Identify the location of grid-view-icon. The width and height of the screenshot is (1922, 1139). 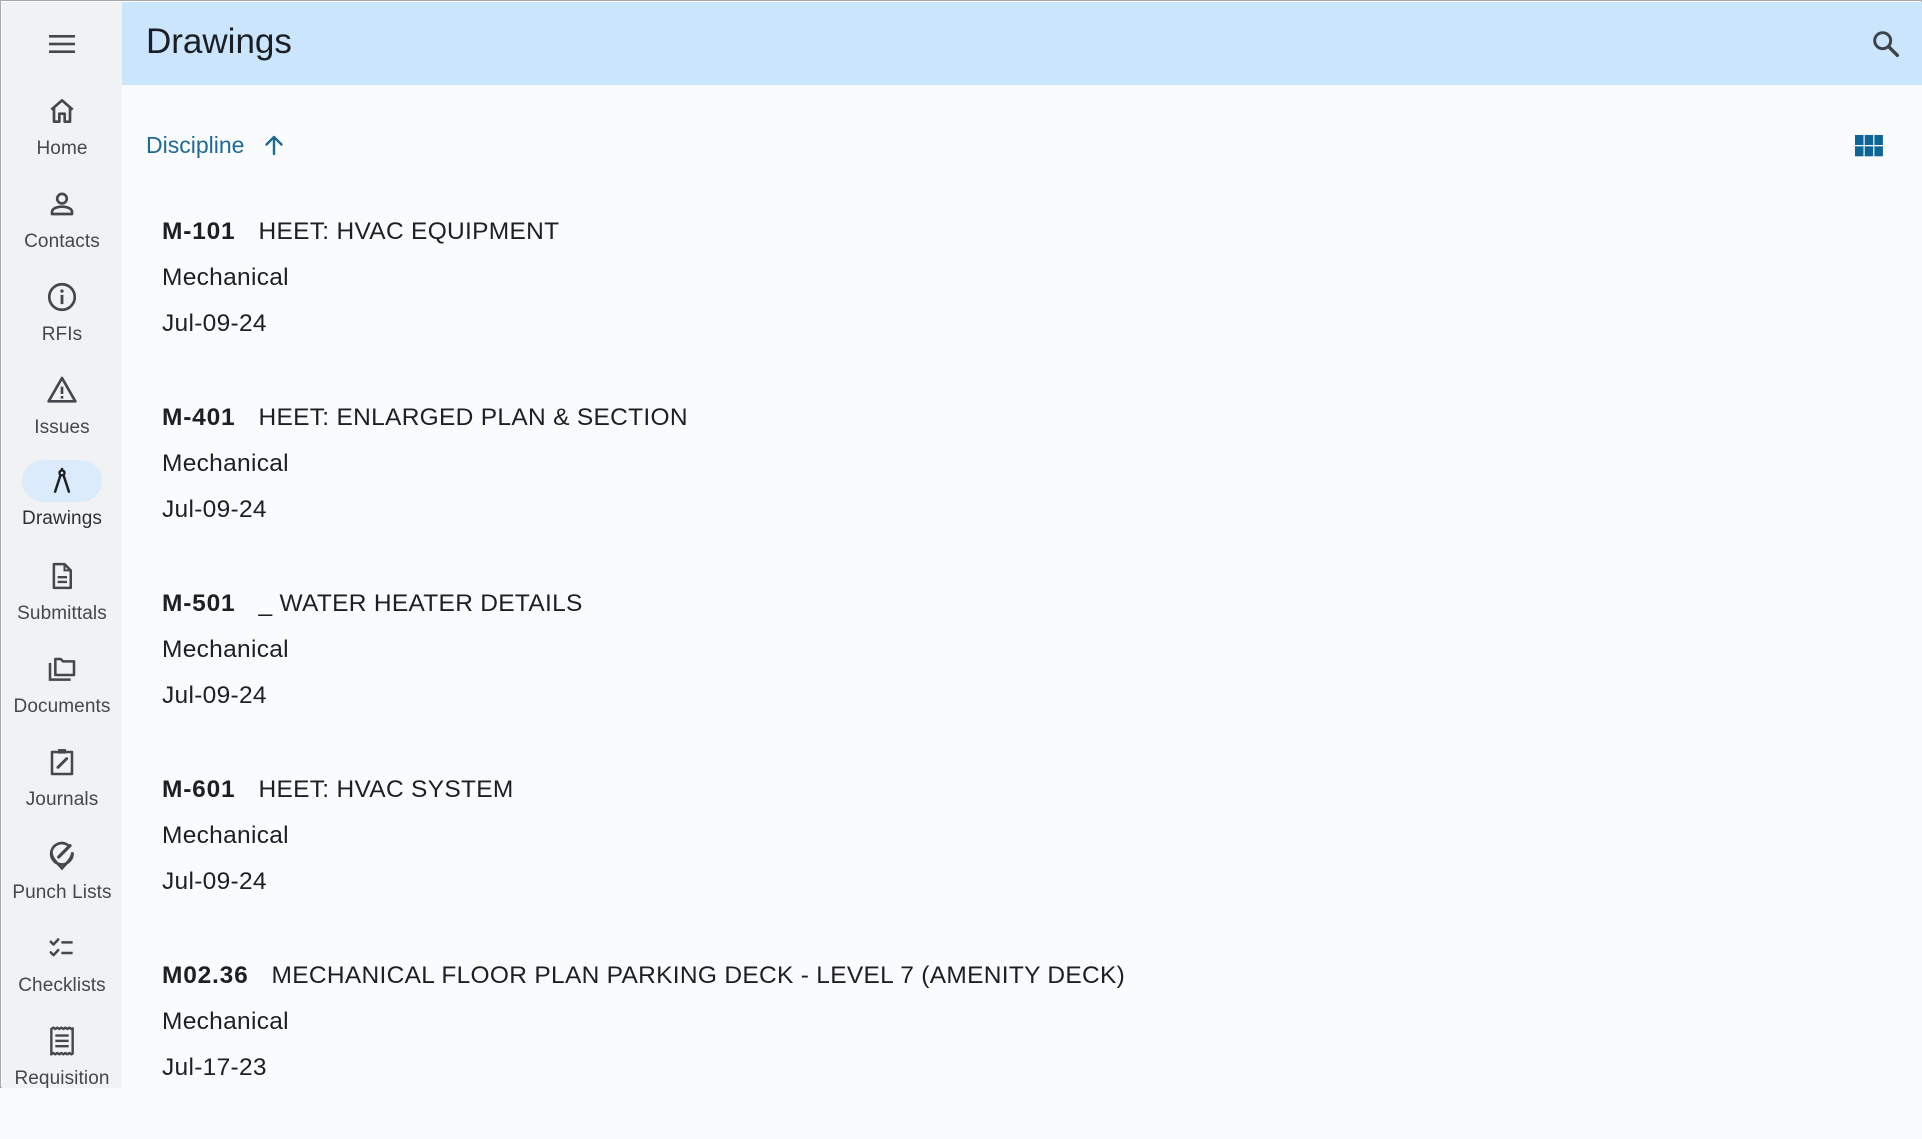
(1869, 146).